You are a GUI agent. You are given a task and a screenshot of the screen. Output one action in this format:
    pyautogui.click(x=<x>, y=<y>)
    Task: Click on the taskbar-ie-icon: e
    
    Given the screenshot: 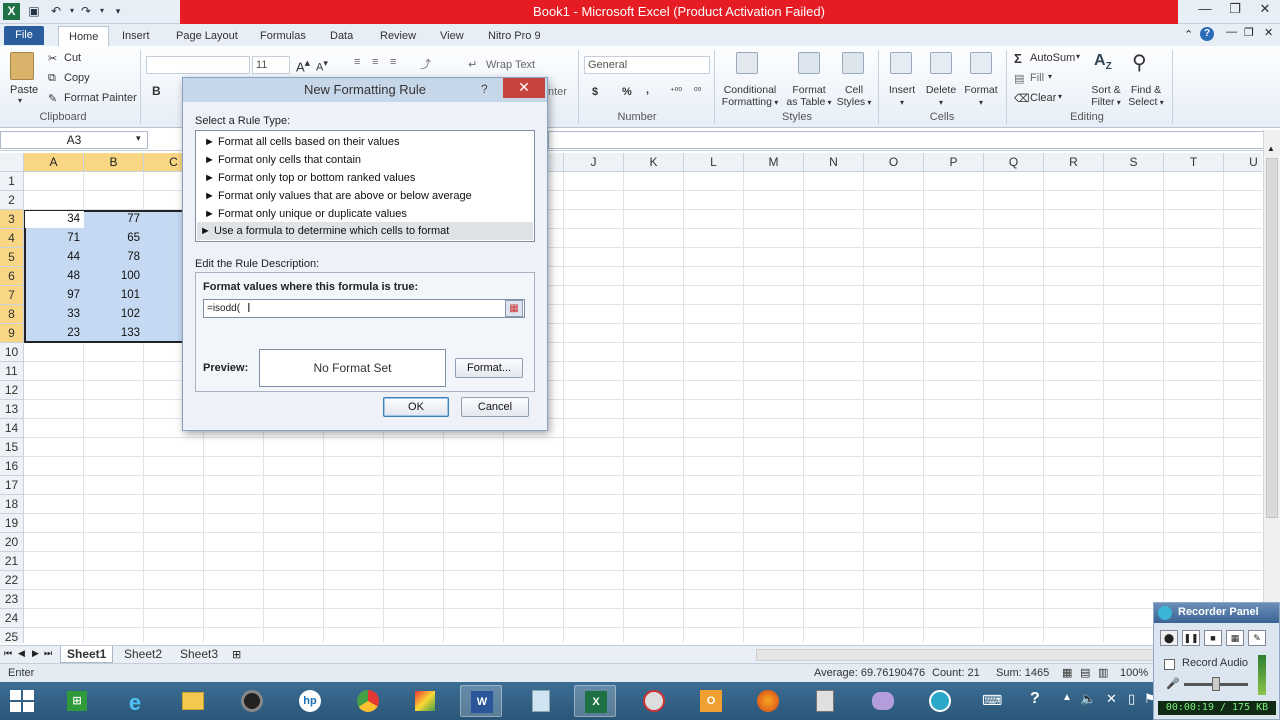 What is the action you would take?
    pyautogui.click(x=135, y=701)
    